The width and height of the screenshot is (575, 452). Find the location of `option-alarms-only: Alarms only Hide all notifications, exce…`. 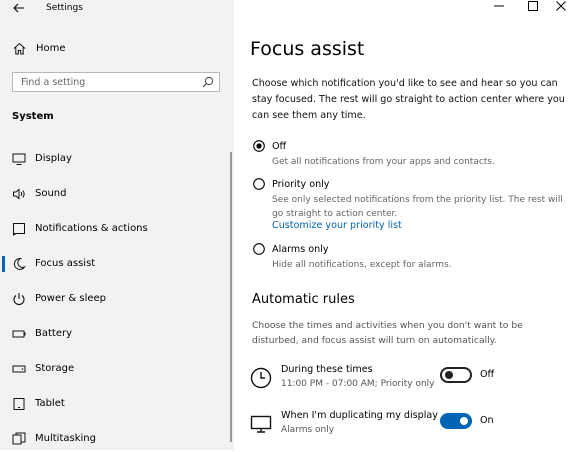

option-alarms-only: Alarms only Hide all notifications, exce… is located at coordinates (411, 257).